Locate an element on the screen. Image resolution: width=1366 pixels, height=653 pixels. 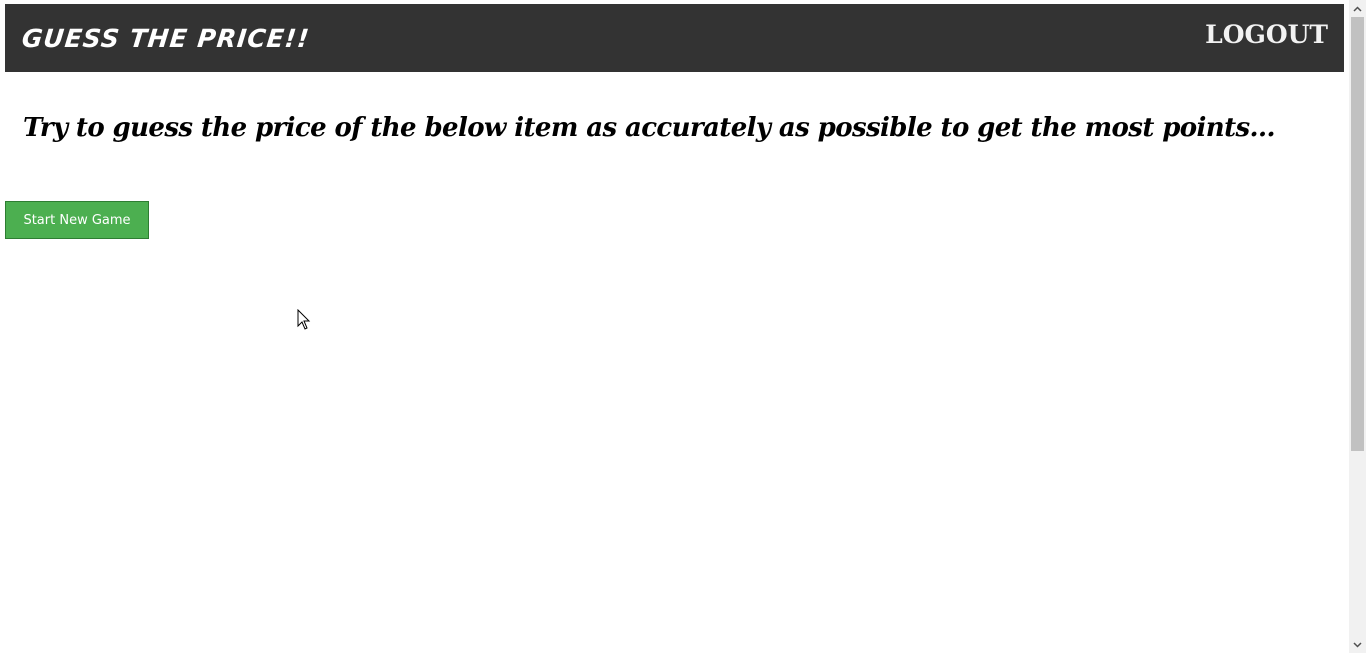
chevron-up-icon is located at coordinates (1357, 8).